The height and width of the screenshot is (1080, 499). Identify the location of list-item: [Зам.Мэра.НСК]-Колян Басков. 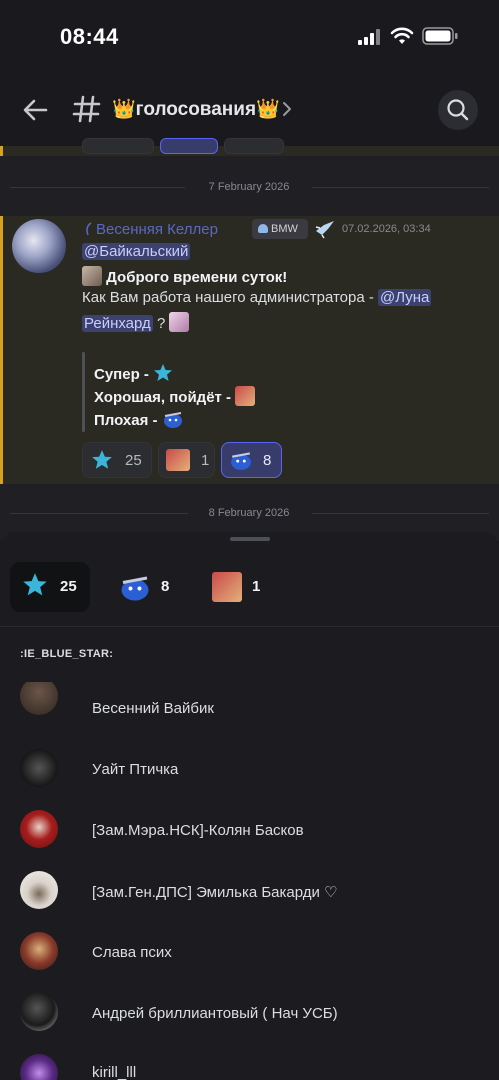
(249, 835).